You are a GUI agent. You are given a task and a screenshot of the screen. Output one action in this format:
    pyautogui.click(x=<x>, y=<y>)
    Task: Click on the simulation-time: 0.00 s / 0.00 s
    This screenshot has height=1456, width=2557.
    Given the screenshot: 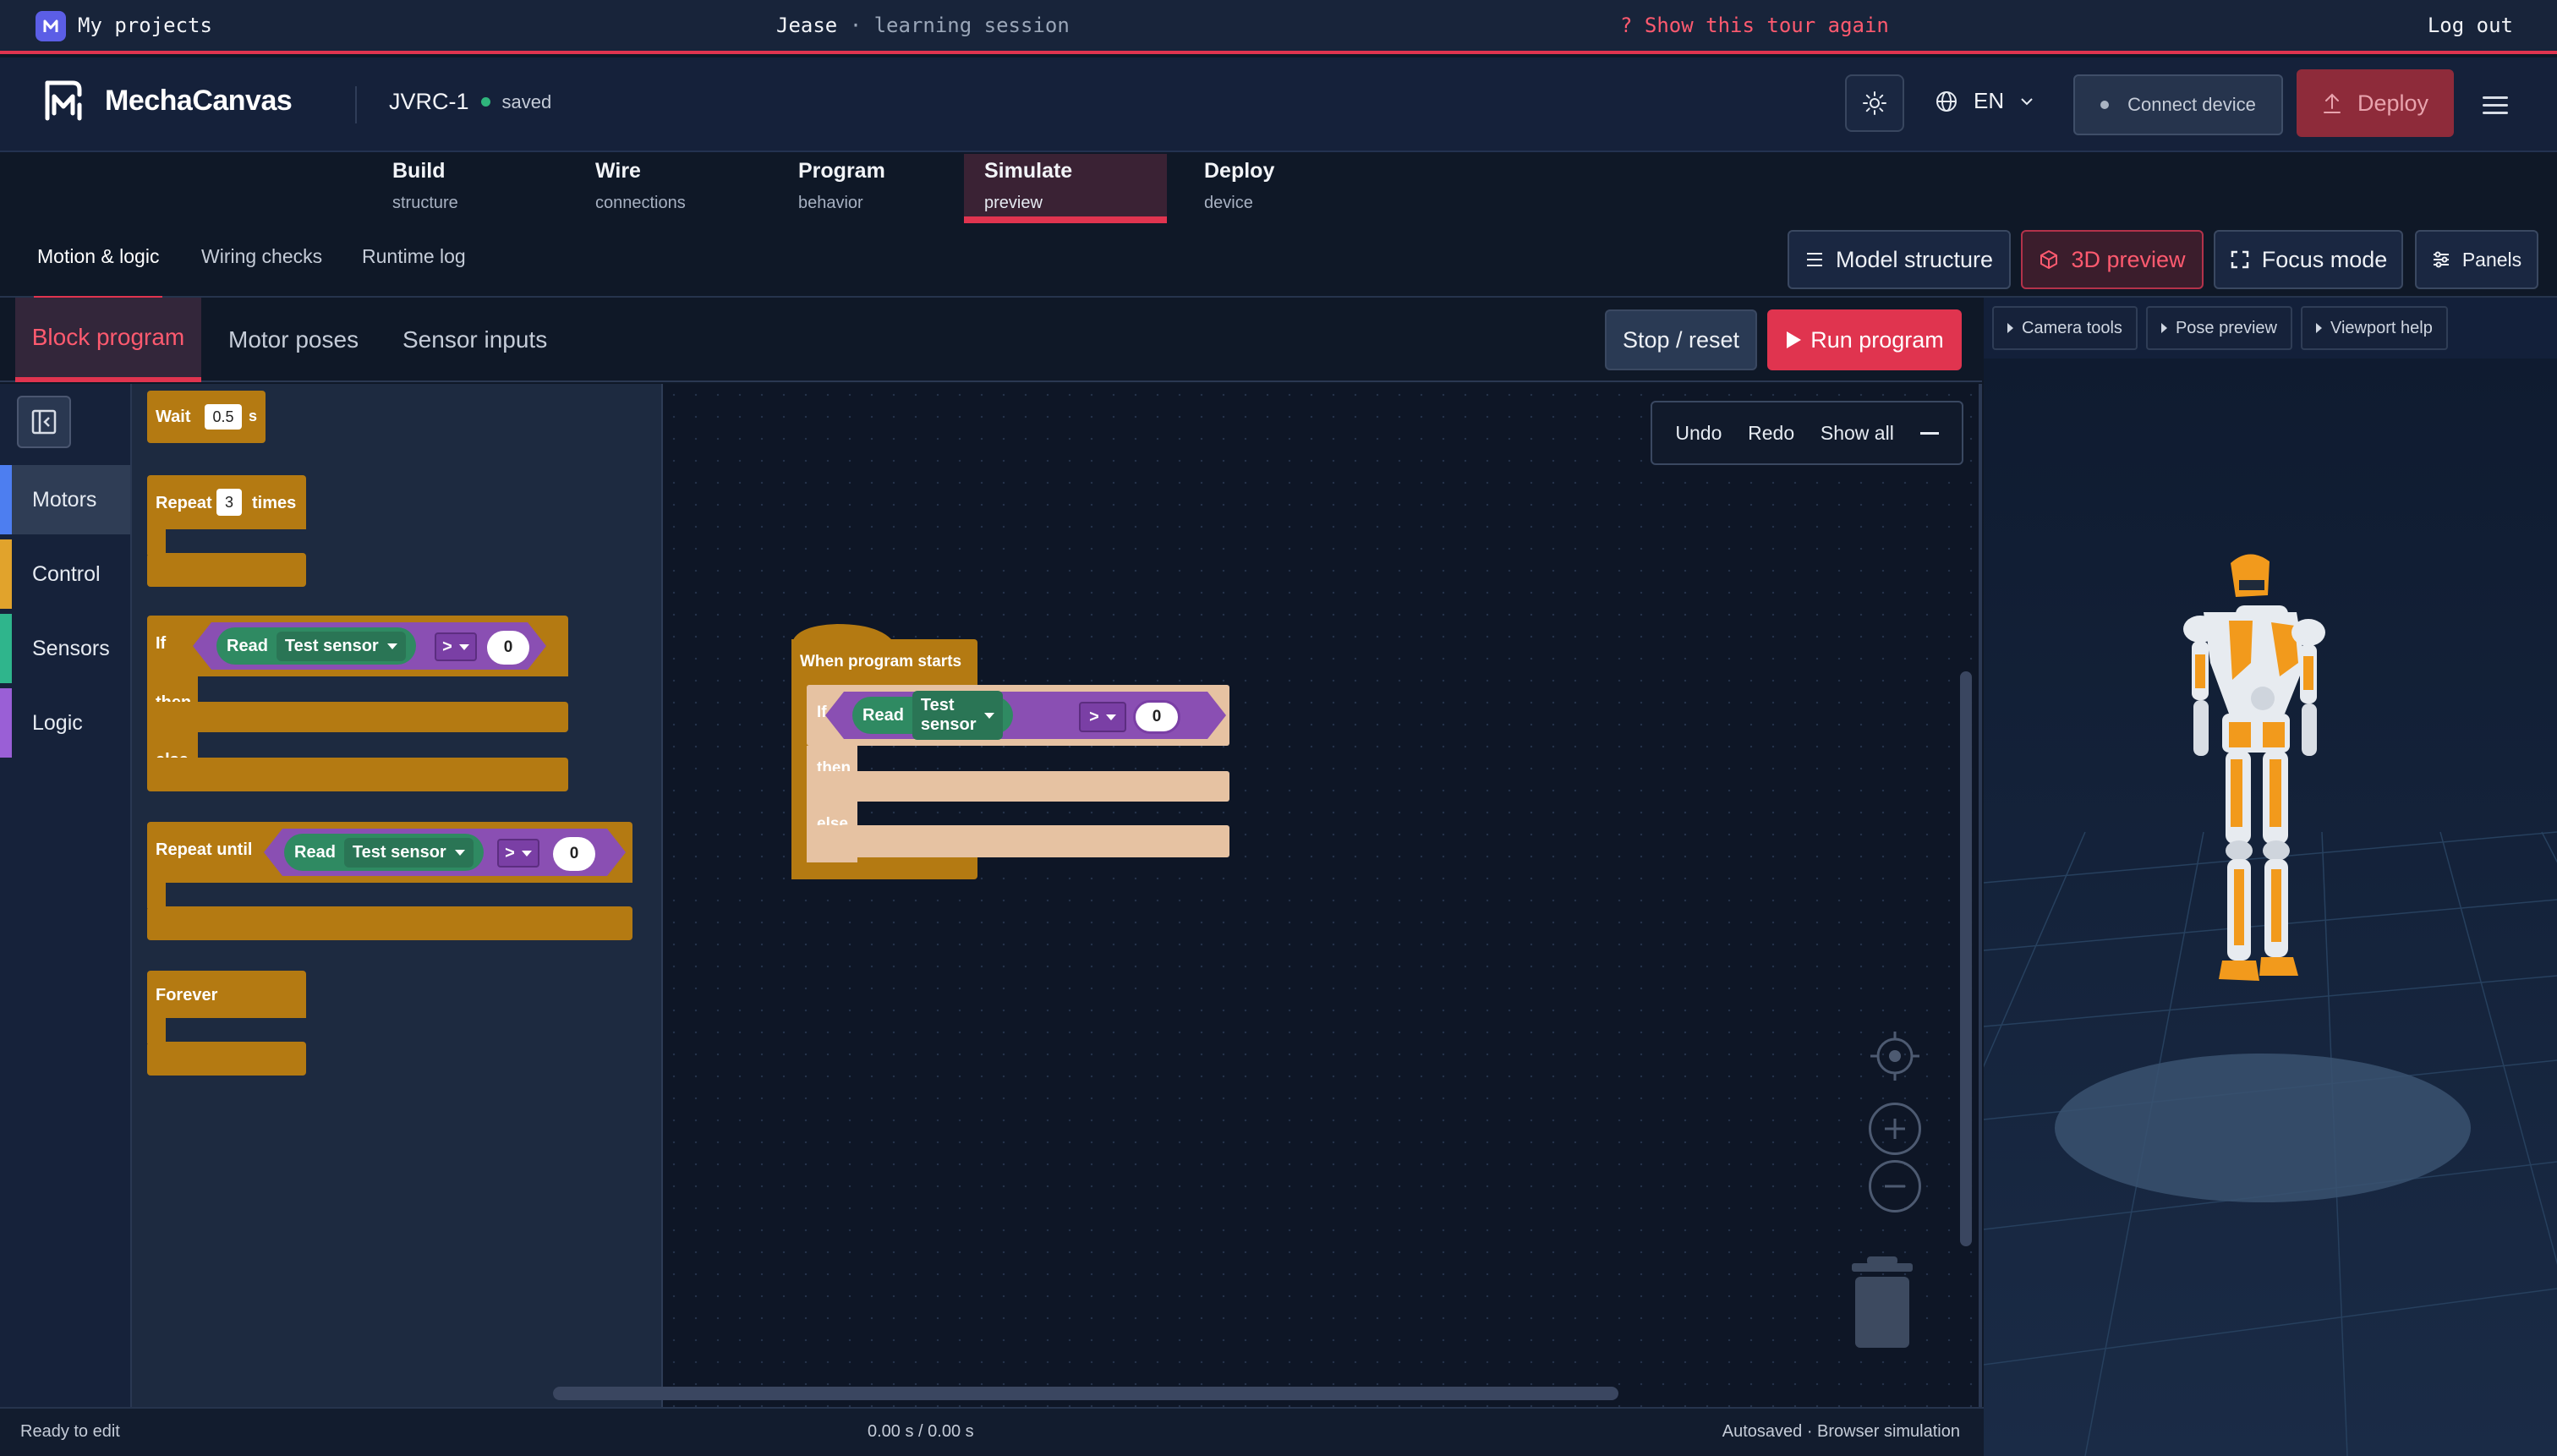 What is the action you would take?
    pyautogui.click(x=921, y=1432)
    